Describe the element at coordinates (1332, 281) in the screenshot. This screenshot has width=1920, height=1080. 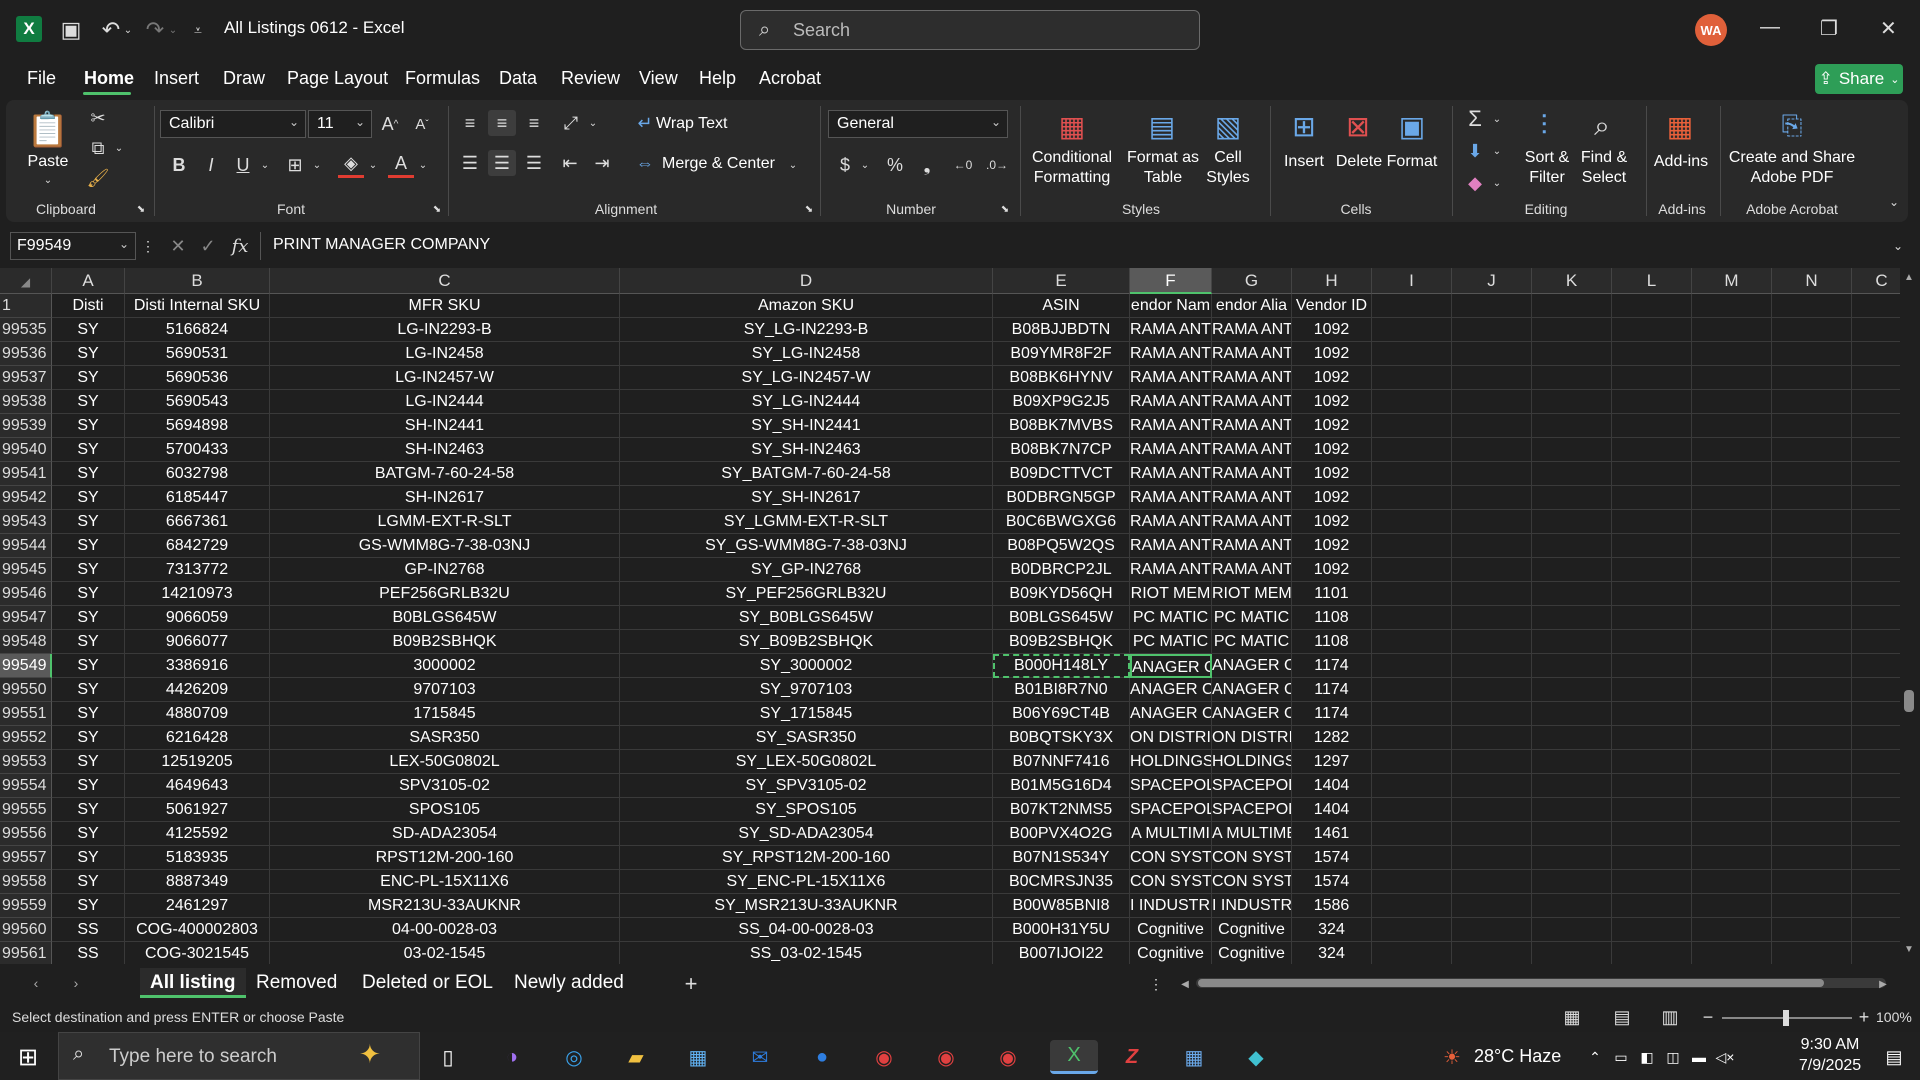
I see `column-header: H` at that location.